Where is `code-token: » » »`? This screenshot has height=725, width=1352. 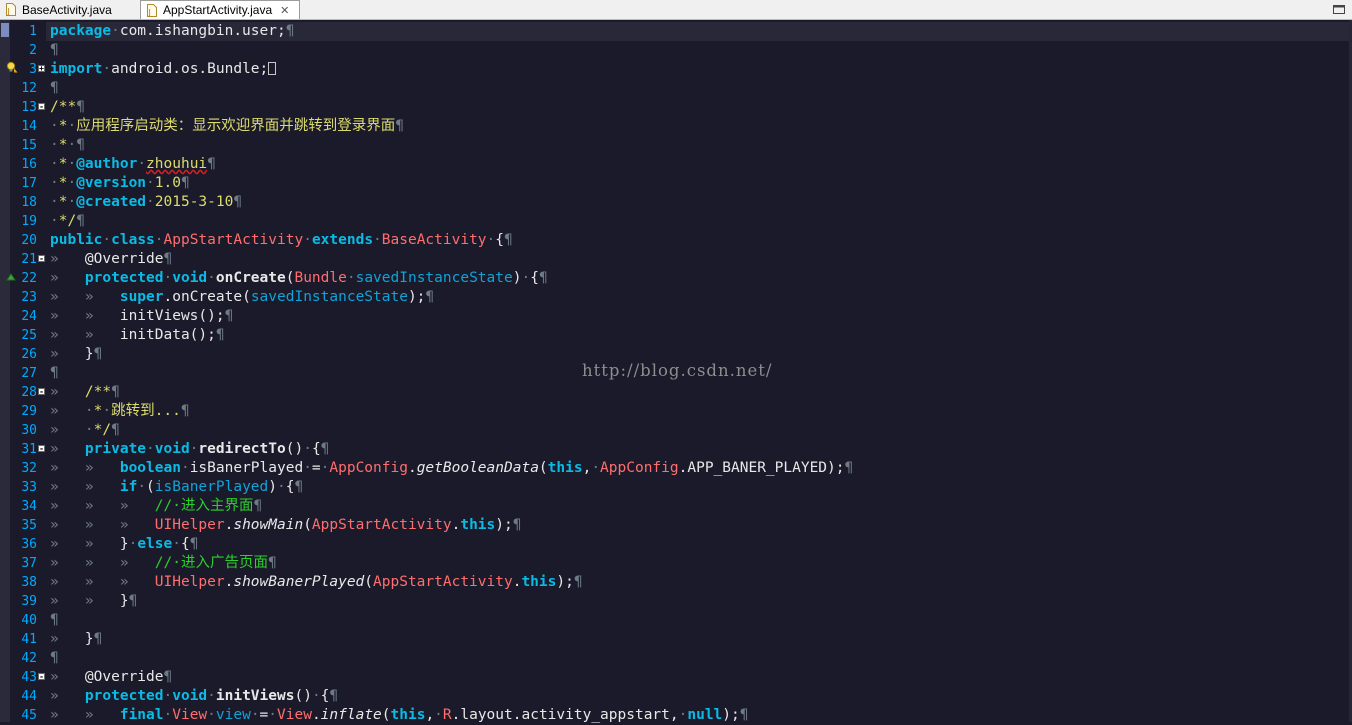
code-token: » » » is located at coordinates (102, 582).